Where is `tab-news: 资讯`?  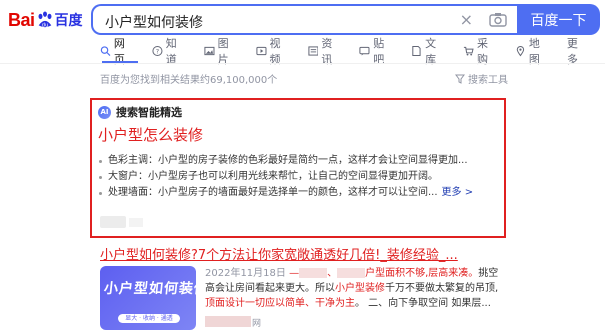 tab-news: 资讯 is located at coordinates (324, 51).